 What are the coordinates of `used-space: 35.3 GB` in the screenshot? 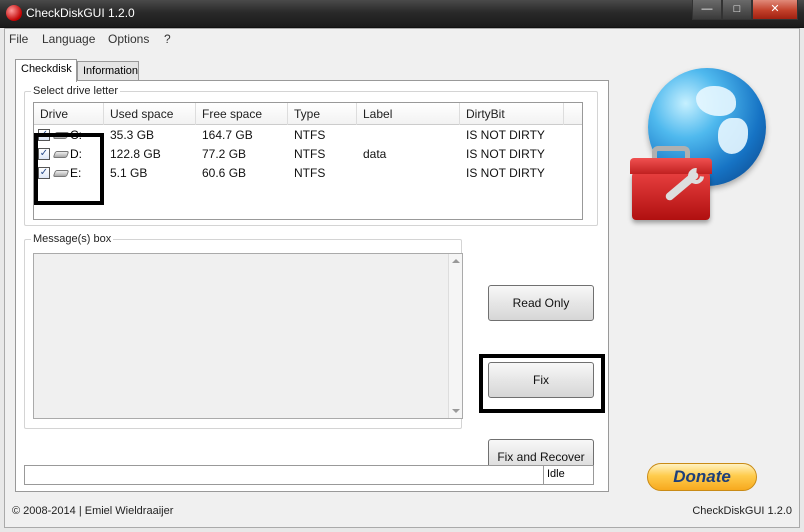 It's located at (132, 135).